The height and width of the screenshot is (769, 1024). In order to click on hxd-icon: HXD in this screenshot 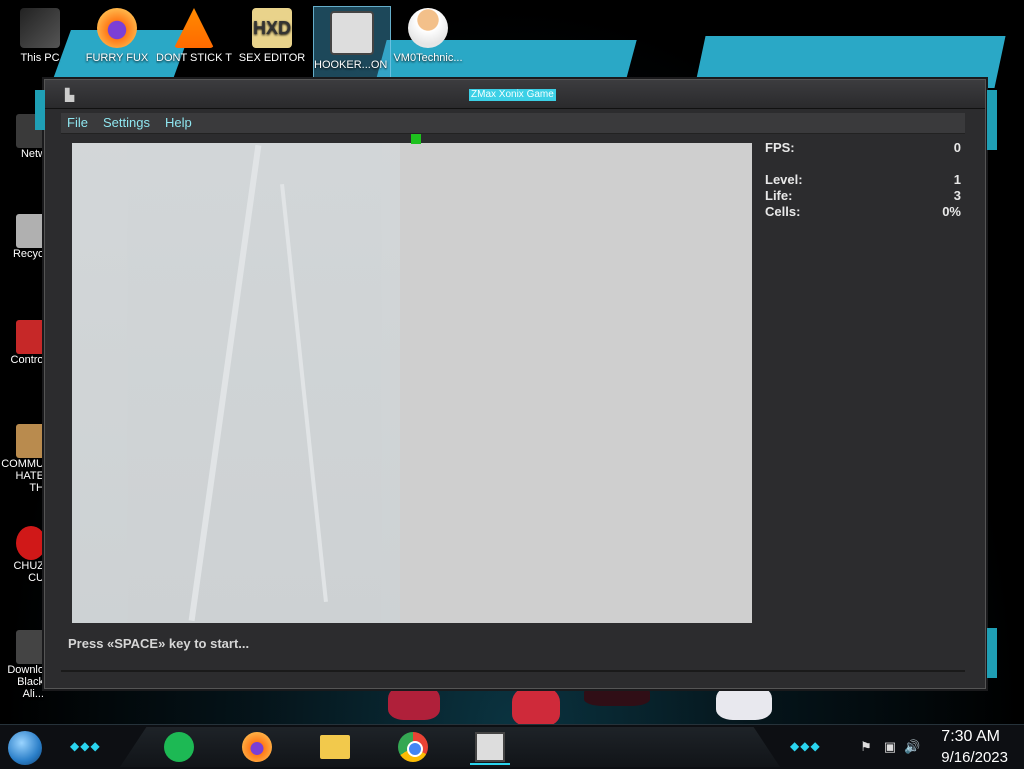, I will do `click(272, 28)`.